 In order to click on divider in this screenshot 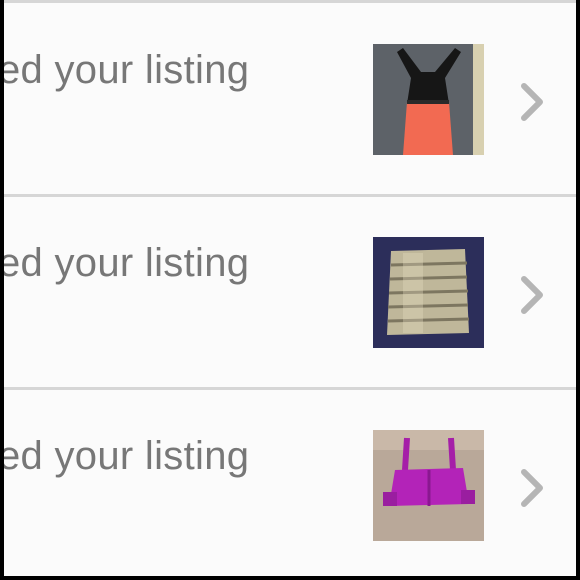, I will do `click(290, 1)`.